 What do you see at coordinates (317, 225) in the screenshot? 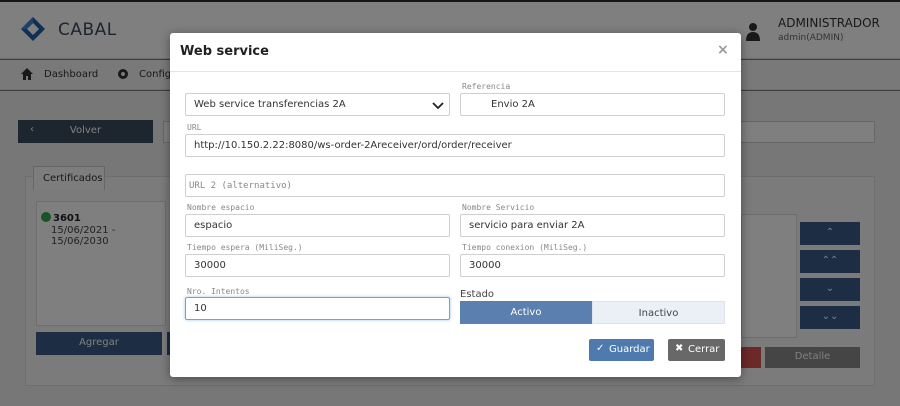
I see `nombre-espacio-input: espacio` at bounding box center [317, 225].